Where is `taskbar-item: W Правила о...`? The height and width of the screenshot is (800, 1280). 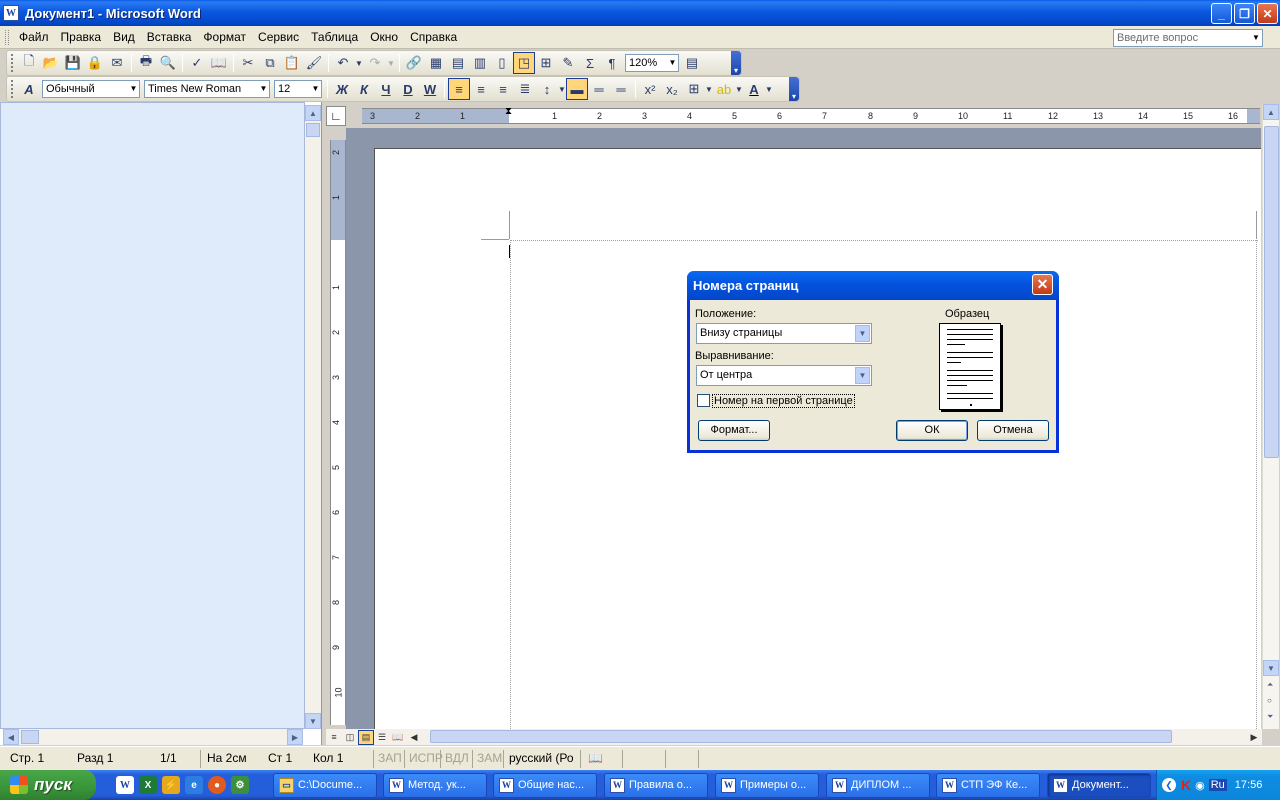 taskbar-item: W Правила о... is located at coordinates (656, 785).